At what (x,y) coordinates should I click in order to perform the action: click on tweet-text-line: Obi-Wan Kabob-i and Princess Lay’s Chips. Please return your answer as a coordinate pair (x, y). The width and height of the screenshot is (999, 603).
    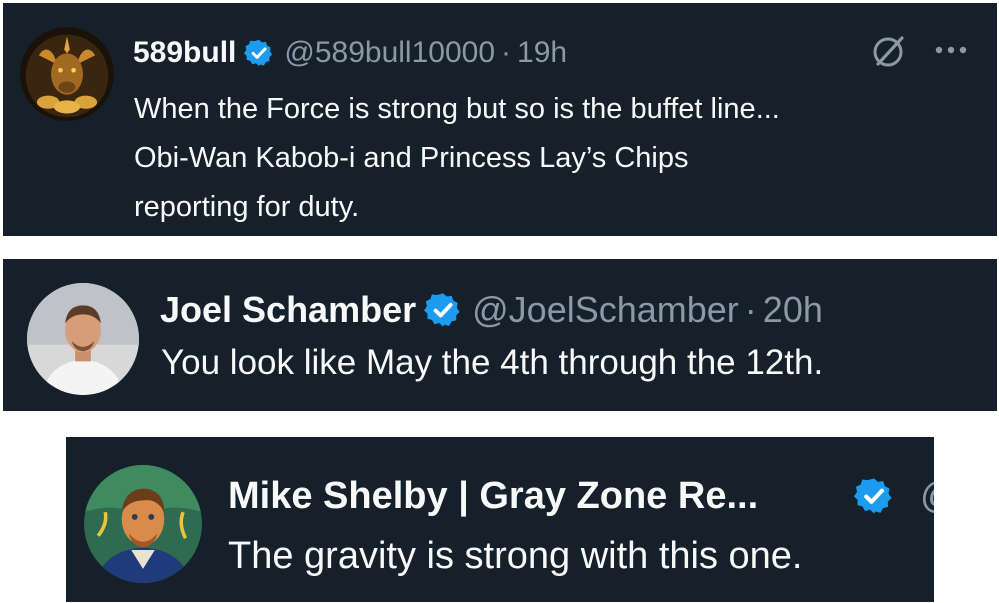
    Looking at the image, I should click on (411, 158).